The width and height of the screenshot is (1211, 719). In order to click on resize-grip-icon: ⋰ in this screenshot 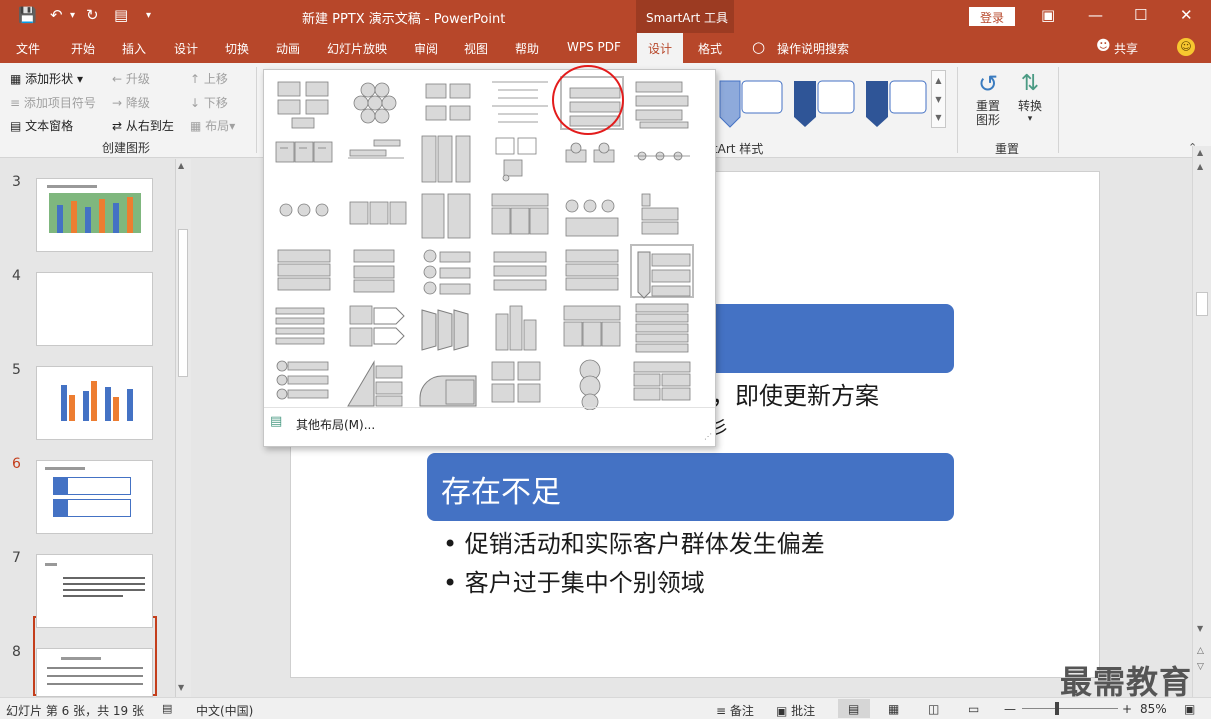, I will do `click(708, 436)`.